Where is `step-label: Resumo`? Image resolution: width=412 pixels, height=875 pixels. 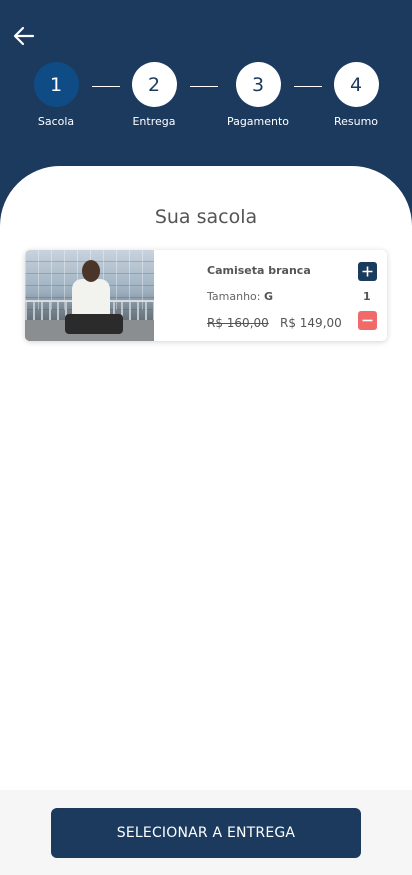 step-label: Resumo is located at coordinates (356, 121).